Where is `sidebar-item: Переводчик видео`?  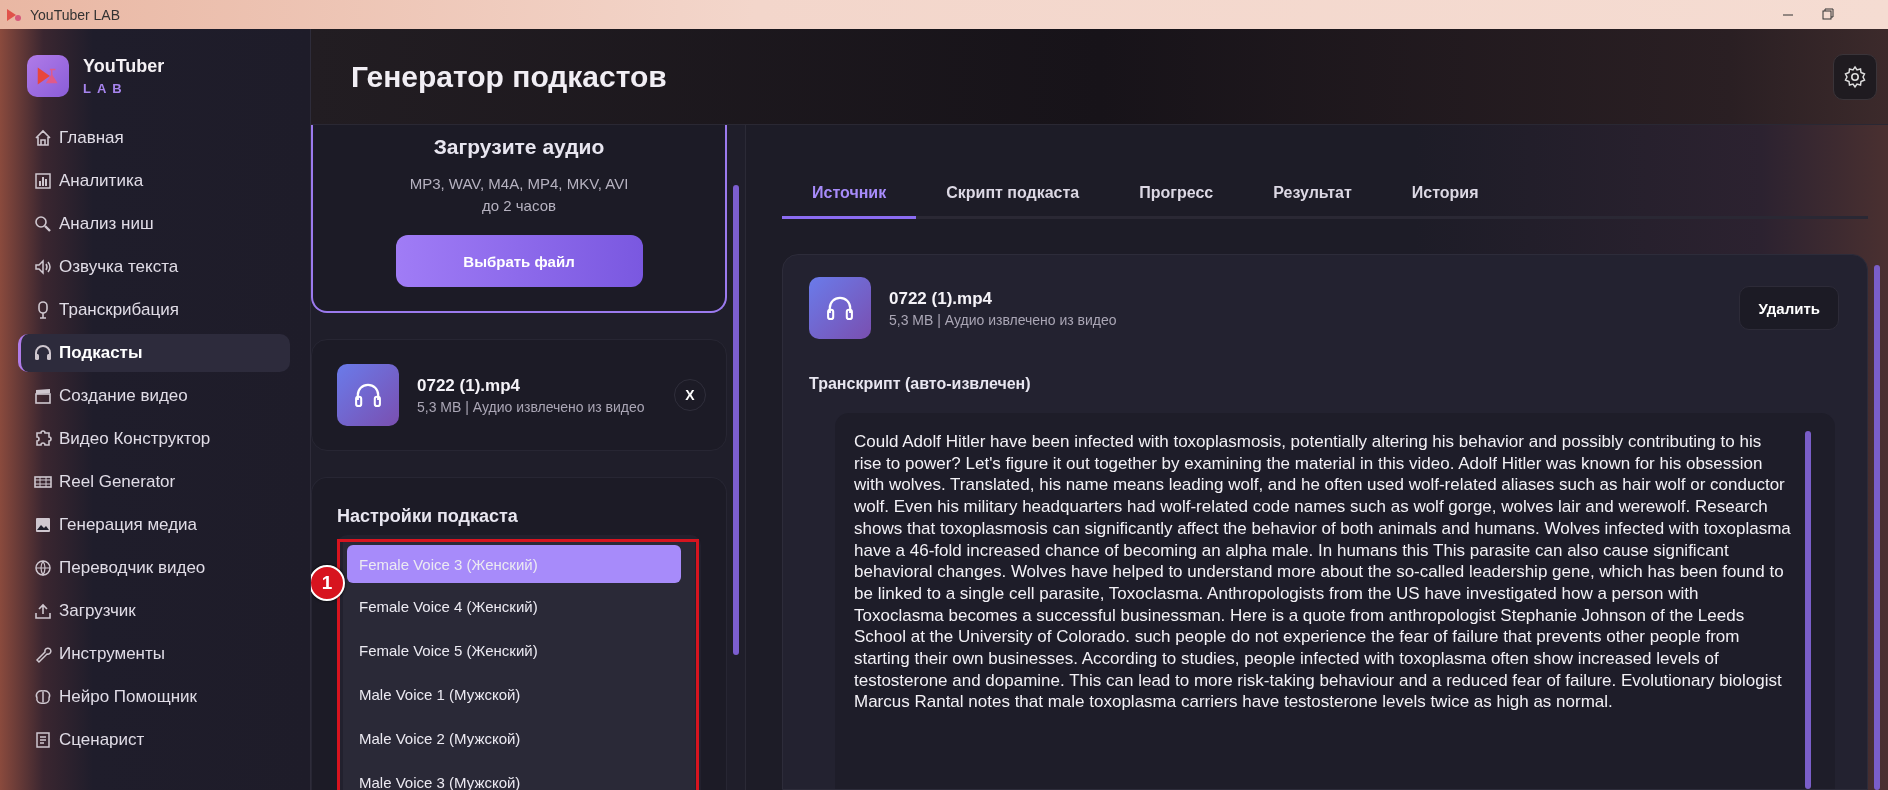
sidebar-item: Переводчик видео is located at coordinates (154, 568).